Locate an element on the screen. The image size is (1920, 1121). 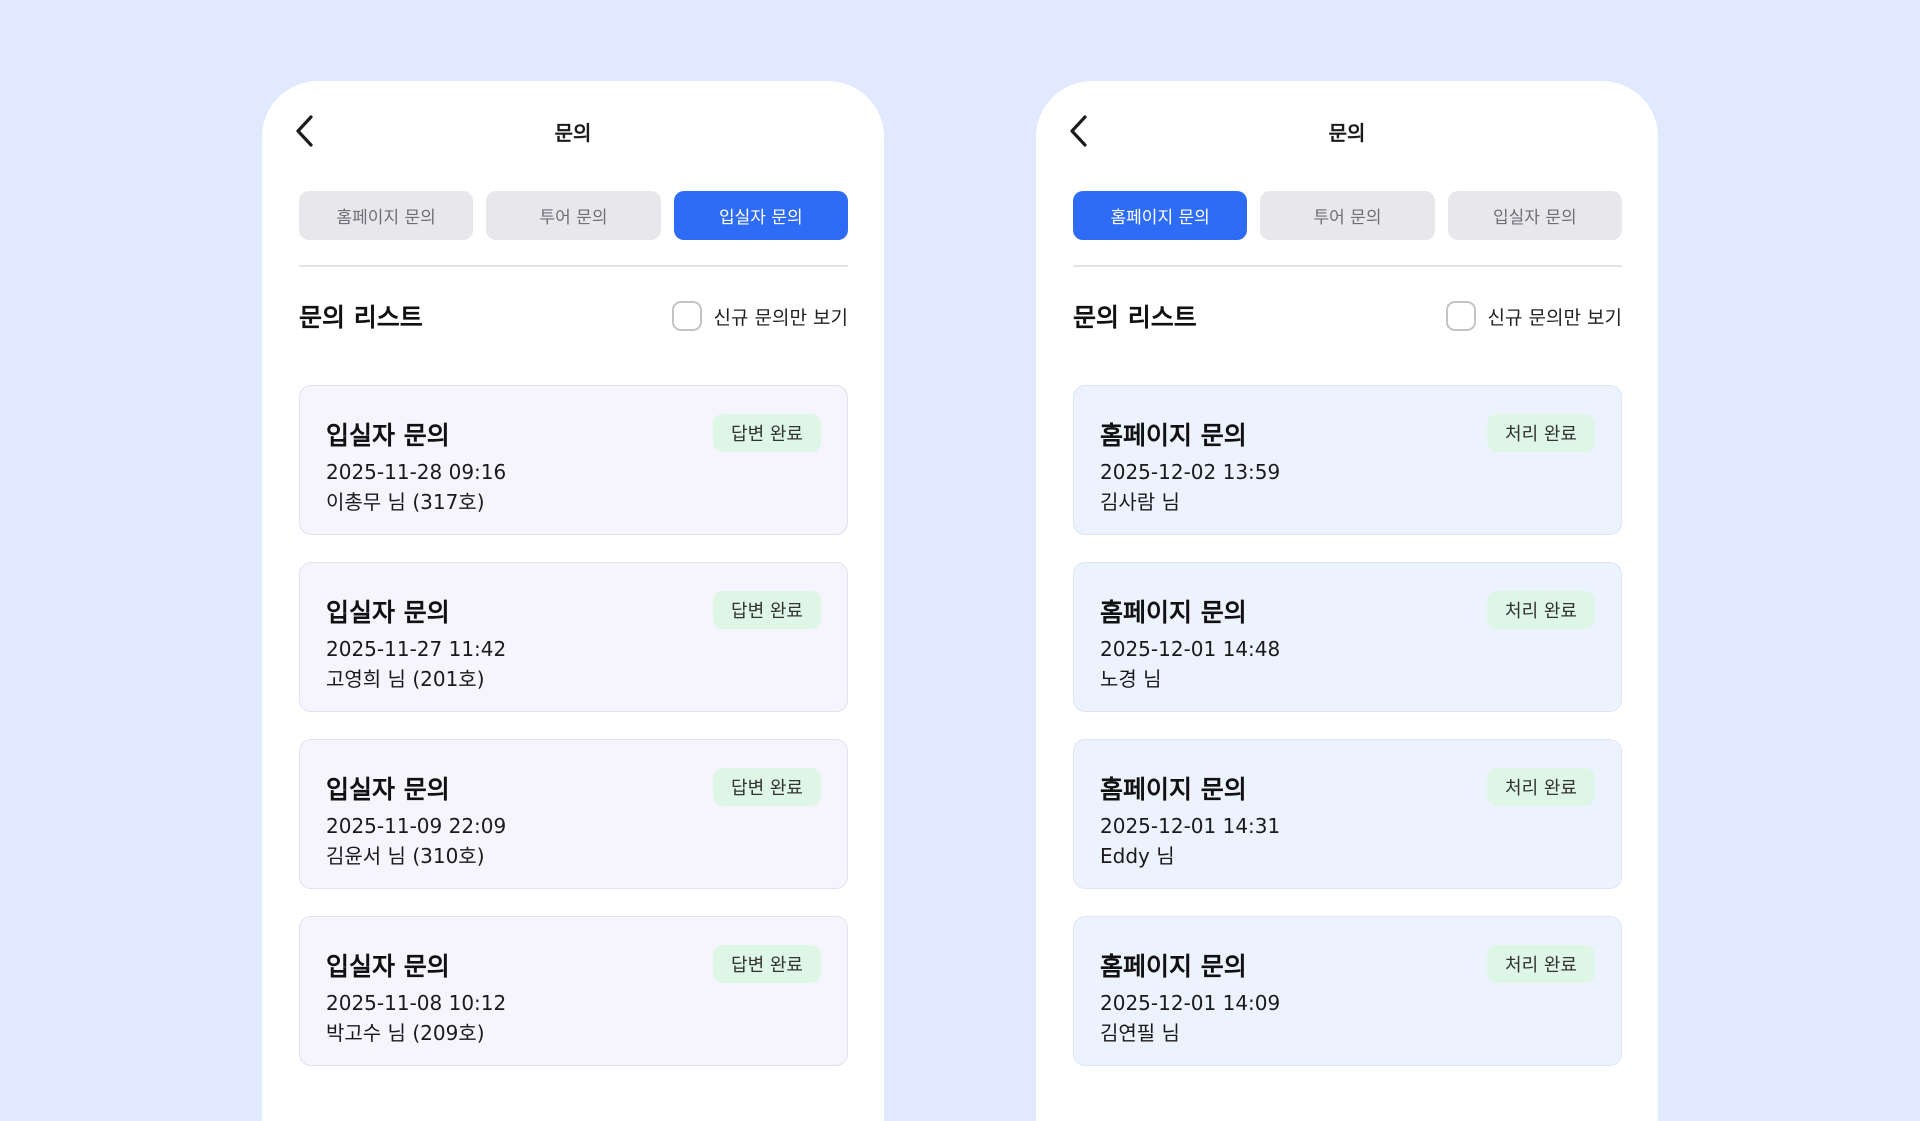
inquiry-card: 홈페이지 문의 처리 완료 2025-12-02 13:59 김사람 님 is located at coordinates (1347, 460).